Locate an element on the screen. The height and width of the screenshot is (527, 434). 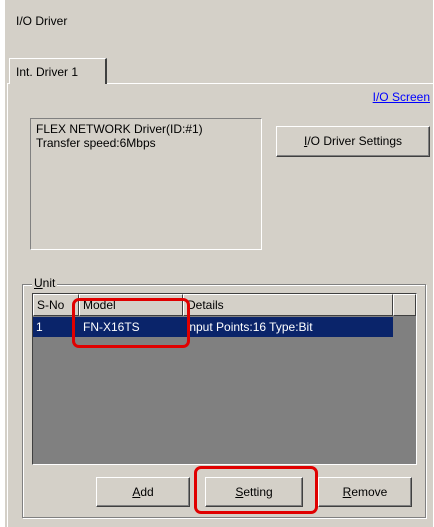
column-header-model: Model is located at coordinates (131, 305).